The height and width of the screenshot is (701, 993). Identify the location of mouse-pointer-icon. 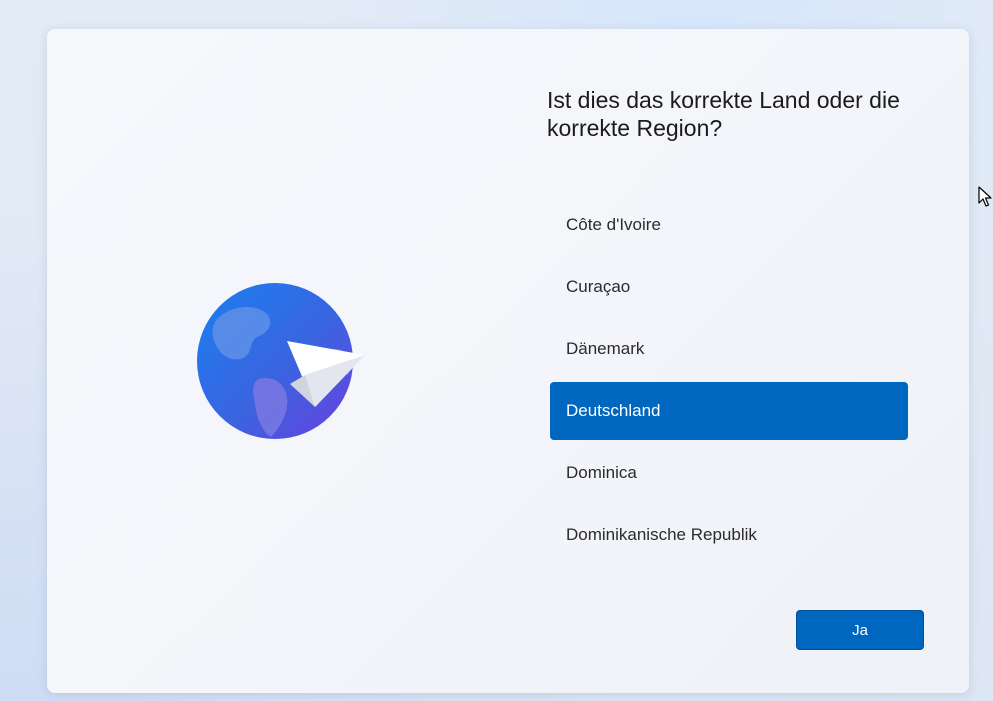
(985, 196).